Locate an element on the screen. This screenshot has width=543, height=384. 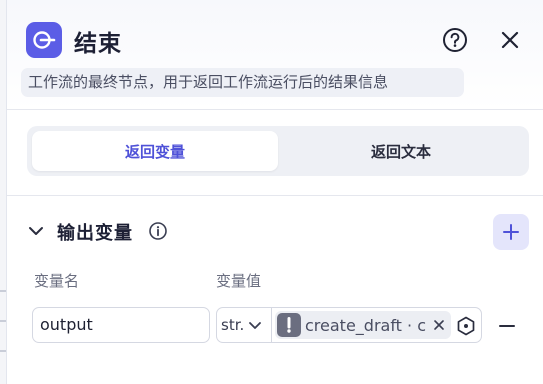
variable-value-field: str. create_draft · c is located at coordinates (349, 325).